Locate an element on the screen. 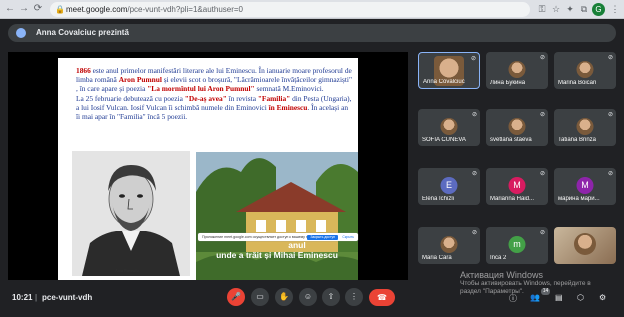  participant-name: svetlana staeva is located at coordinates (511, 140).